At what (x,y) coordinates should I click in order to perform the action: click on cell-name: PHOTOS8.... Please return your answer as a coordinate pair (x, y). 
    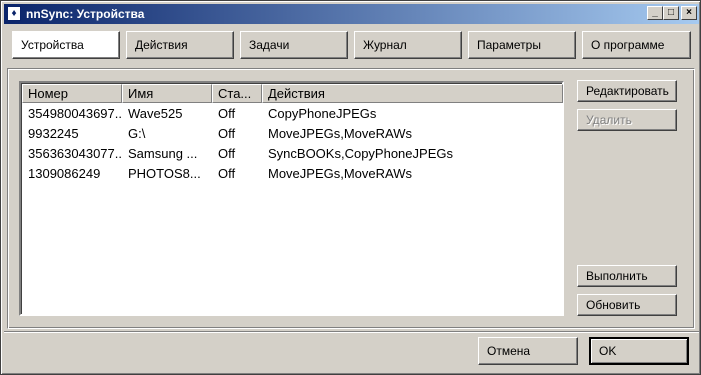
    Looking at the image, I should click on (164, 173).